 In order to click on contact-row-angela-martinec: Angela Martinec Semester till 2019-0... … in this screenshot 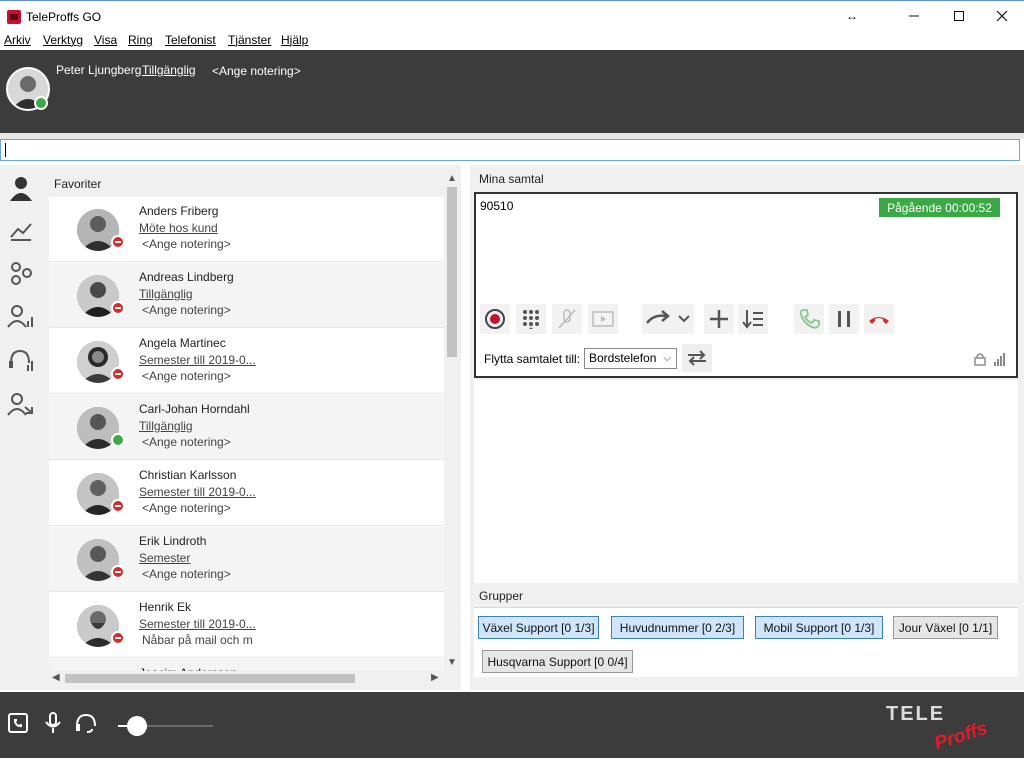, I will do `click(246, 361)`.